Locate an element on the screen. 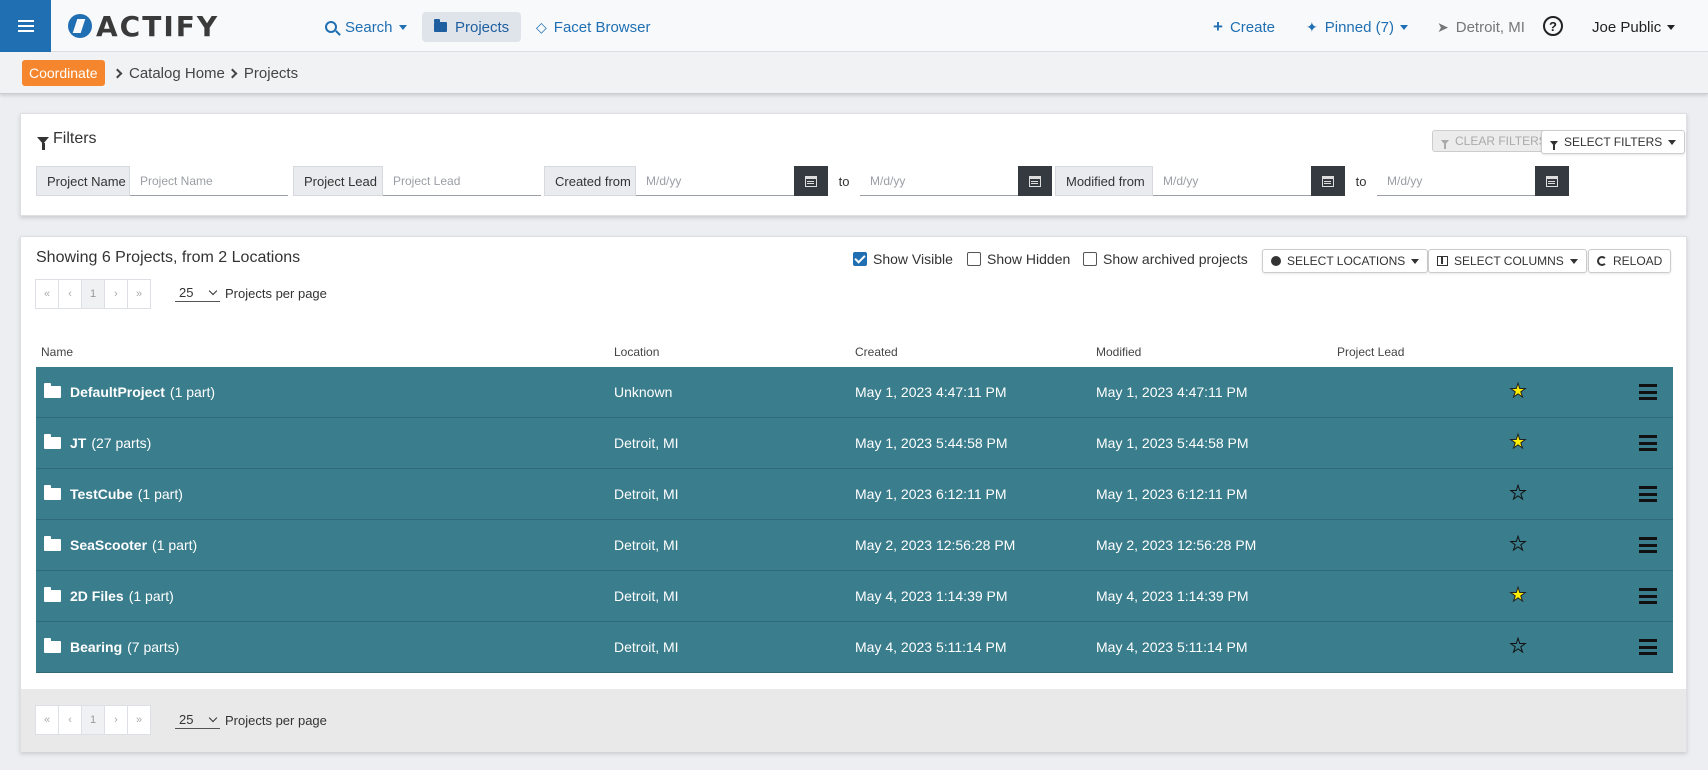 The height and width of the screenshot is (770, 1708). created-to-input is located at coordinates (939, 181).